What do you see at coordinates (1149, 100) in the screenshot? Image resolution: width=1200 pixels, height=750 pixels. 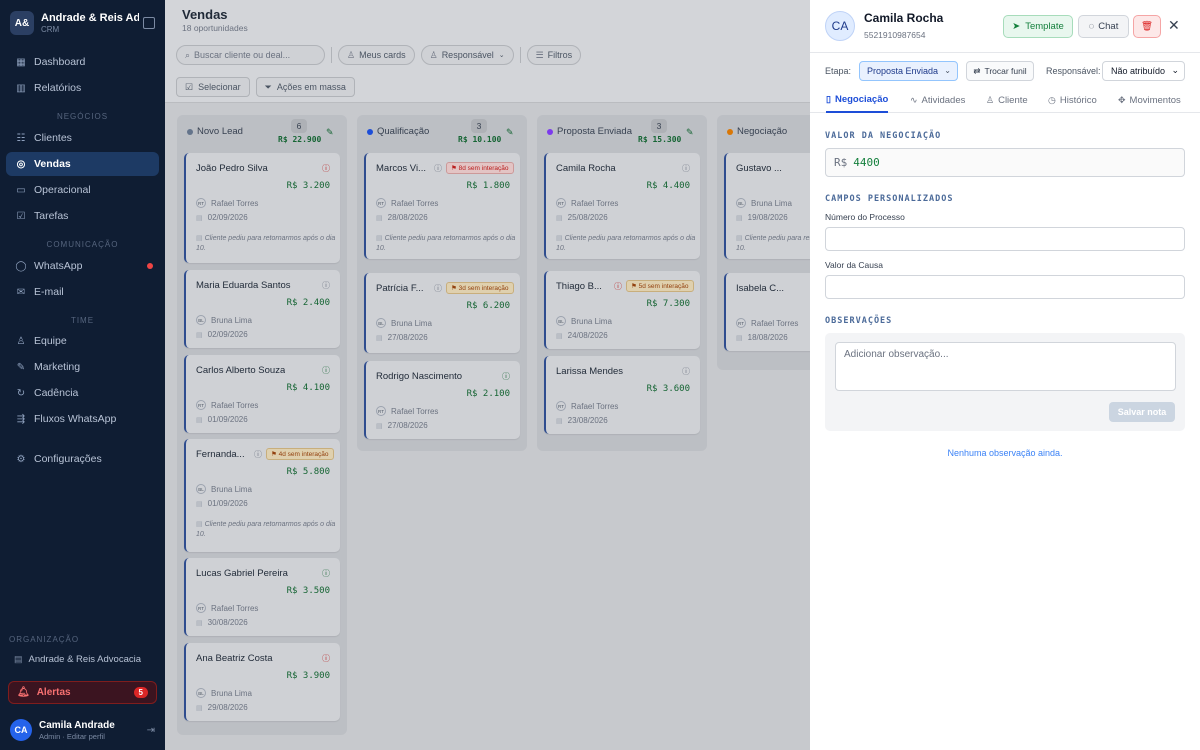 I see `tab-movimentos: ✥ Movimentos` at bounding box center [1149, 100].